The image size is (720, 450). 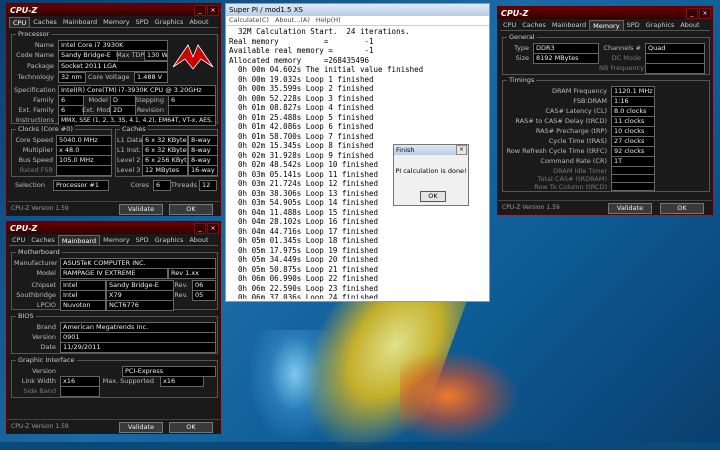 What do you see at coordinates (138, 347) in the screenshot?
I see `bios-date-value: 11/29/2011` at bounding box center [138, 347].